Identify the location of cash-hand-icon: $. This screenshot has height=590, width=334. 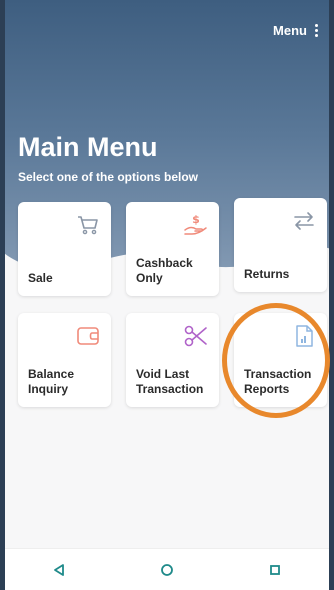
(195, 224).